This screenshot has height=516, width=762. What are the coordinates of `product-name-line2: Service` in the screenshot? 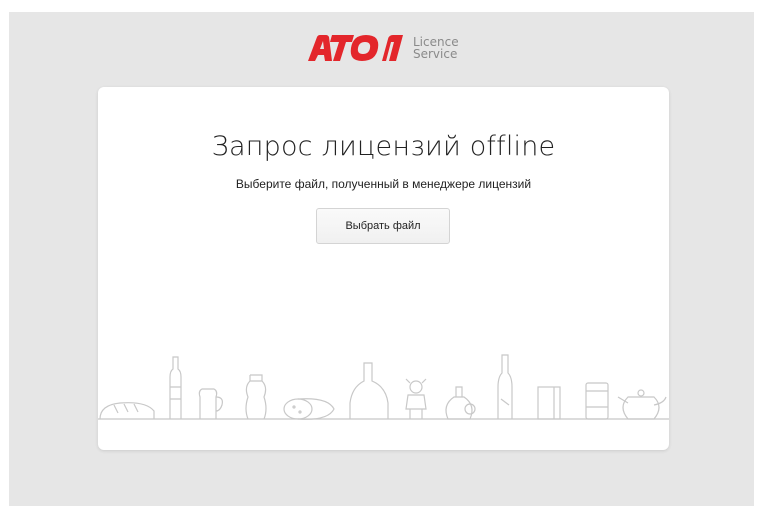 It's located at (435, 54).